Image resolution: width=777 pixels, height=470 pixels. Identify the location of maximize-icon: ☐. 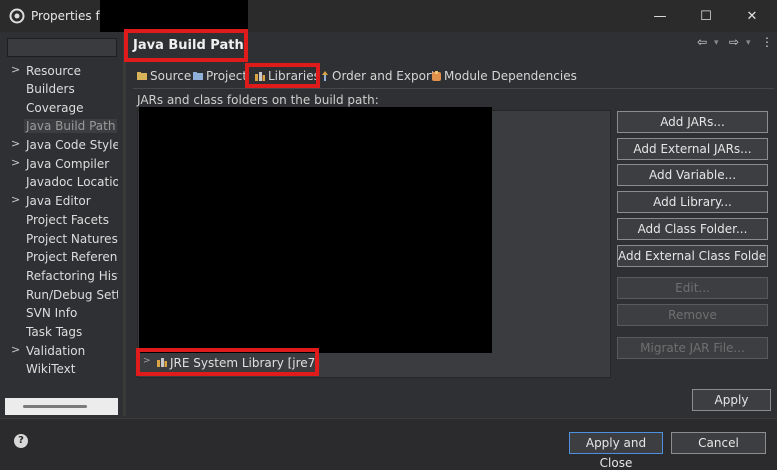
(706, 16).